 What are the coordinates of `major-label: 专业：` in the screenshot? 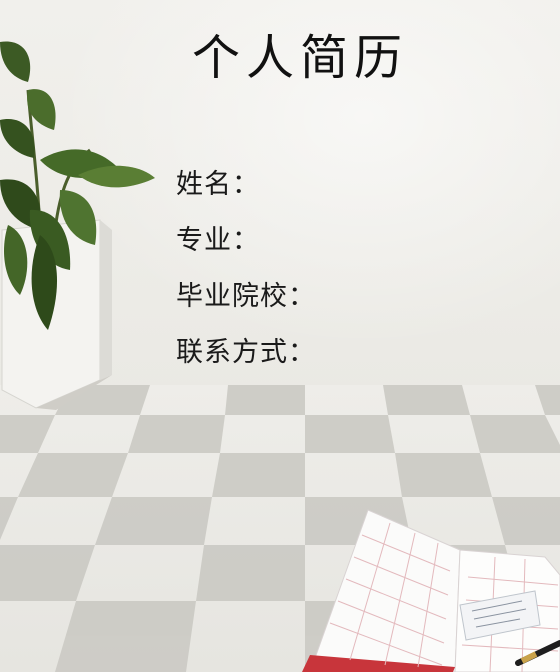 It's located at (218, 240).